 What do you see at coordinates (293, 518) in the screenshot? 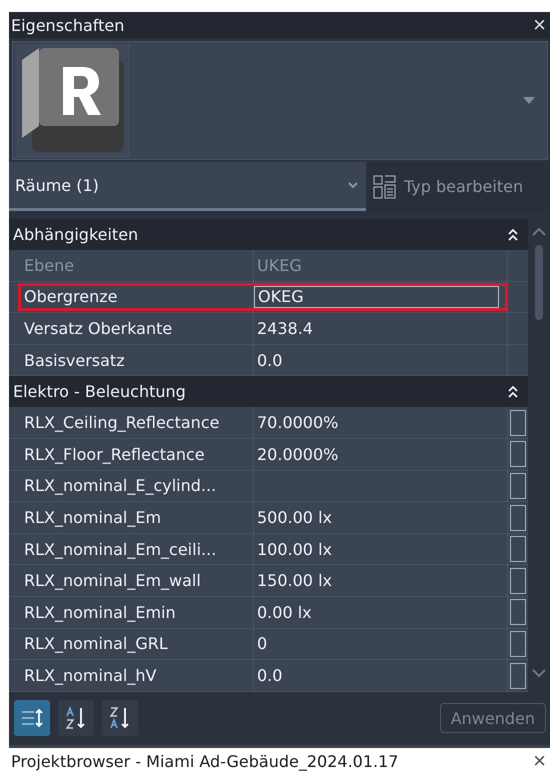
I see `property-value: 500.00 lx` at bounding box center [293, 518].